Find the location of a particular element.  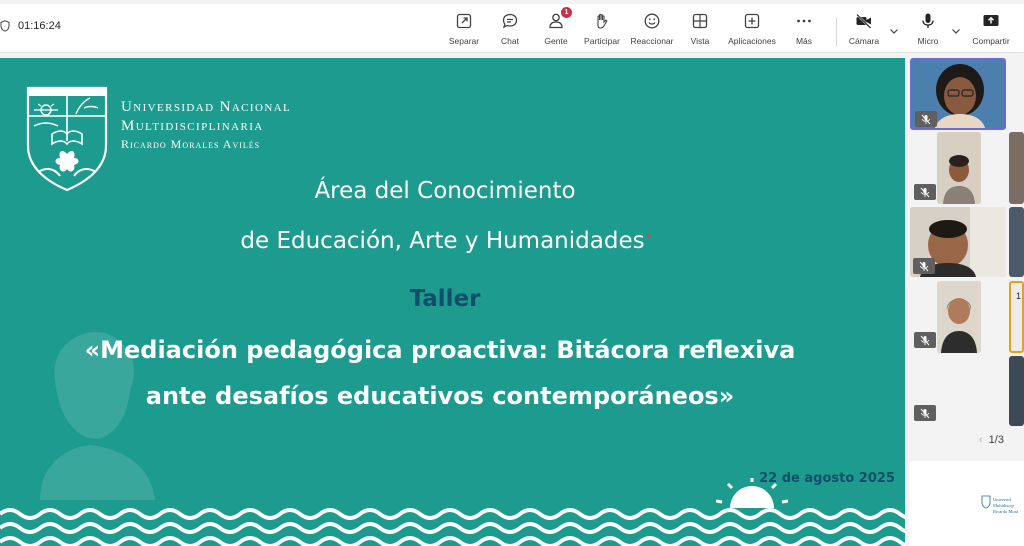

slide-preview-thumbnail: Universid Multidiscip Ricardo Mora is located at coordinates (966, 503).